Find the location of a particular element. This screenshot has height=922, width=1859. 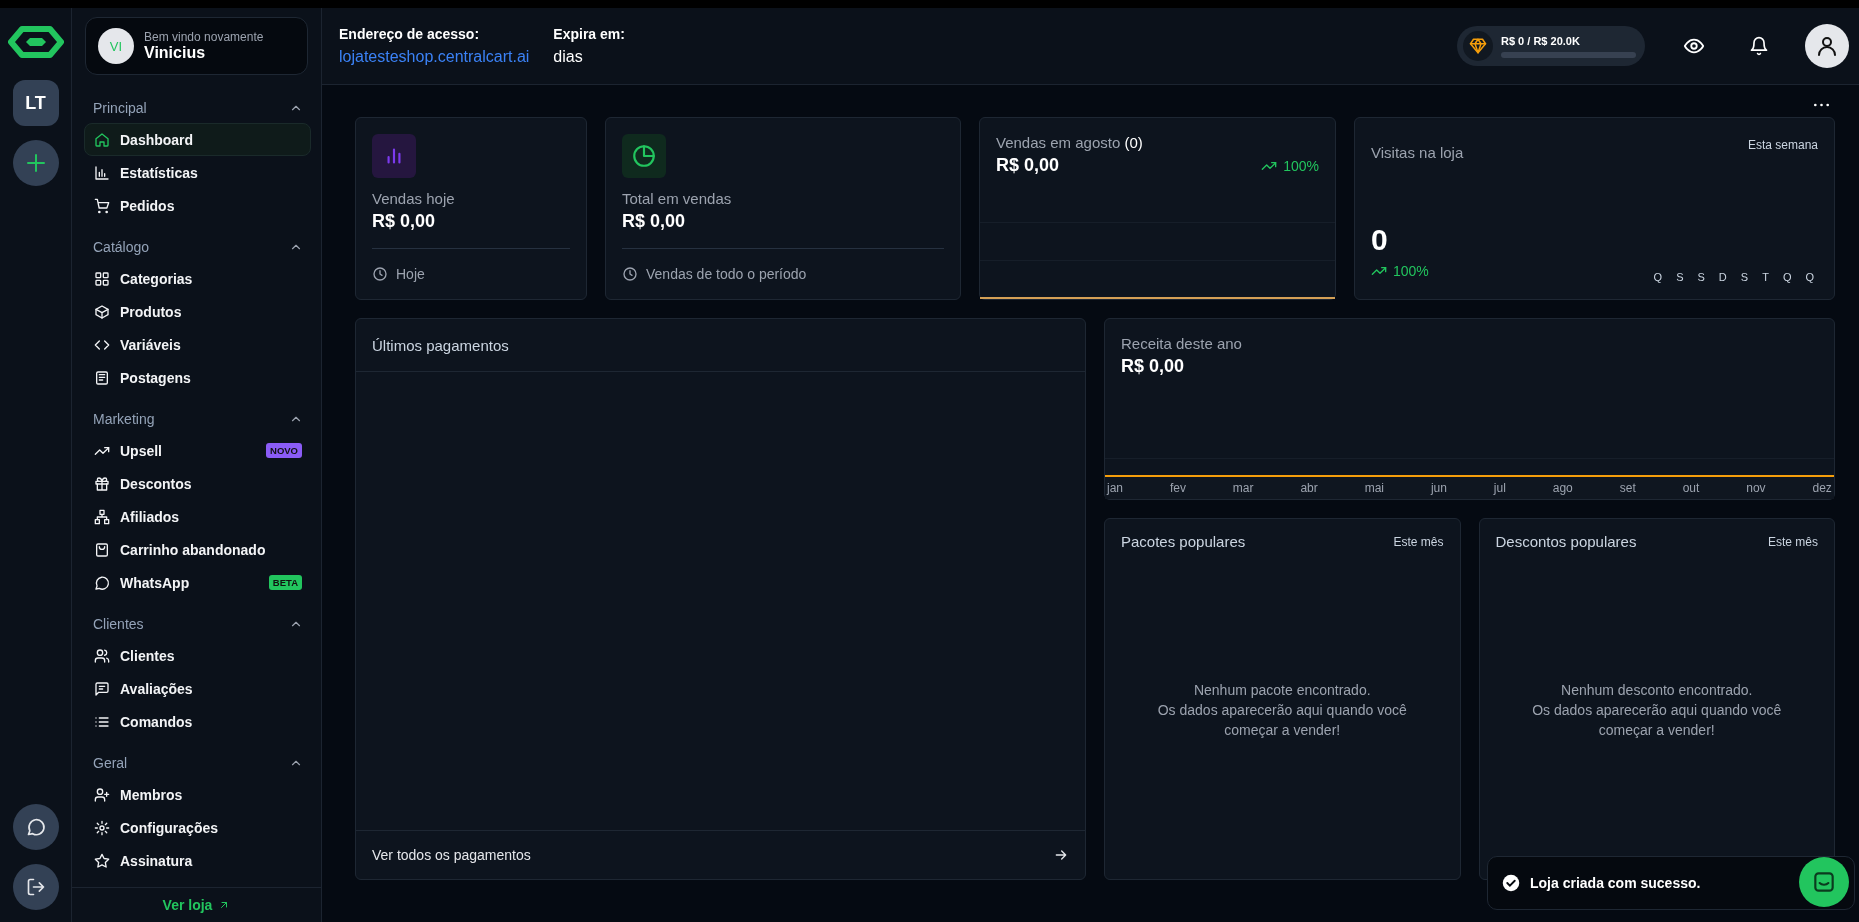

user-avatar: VI is located at coordinates (116, 46).